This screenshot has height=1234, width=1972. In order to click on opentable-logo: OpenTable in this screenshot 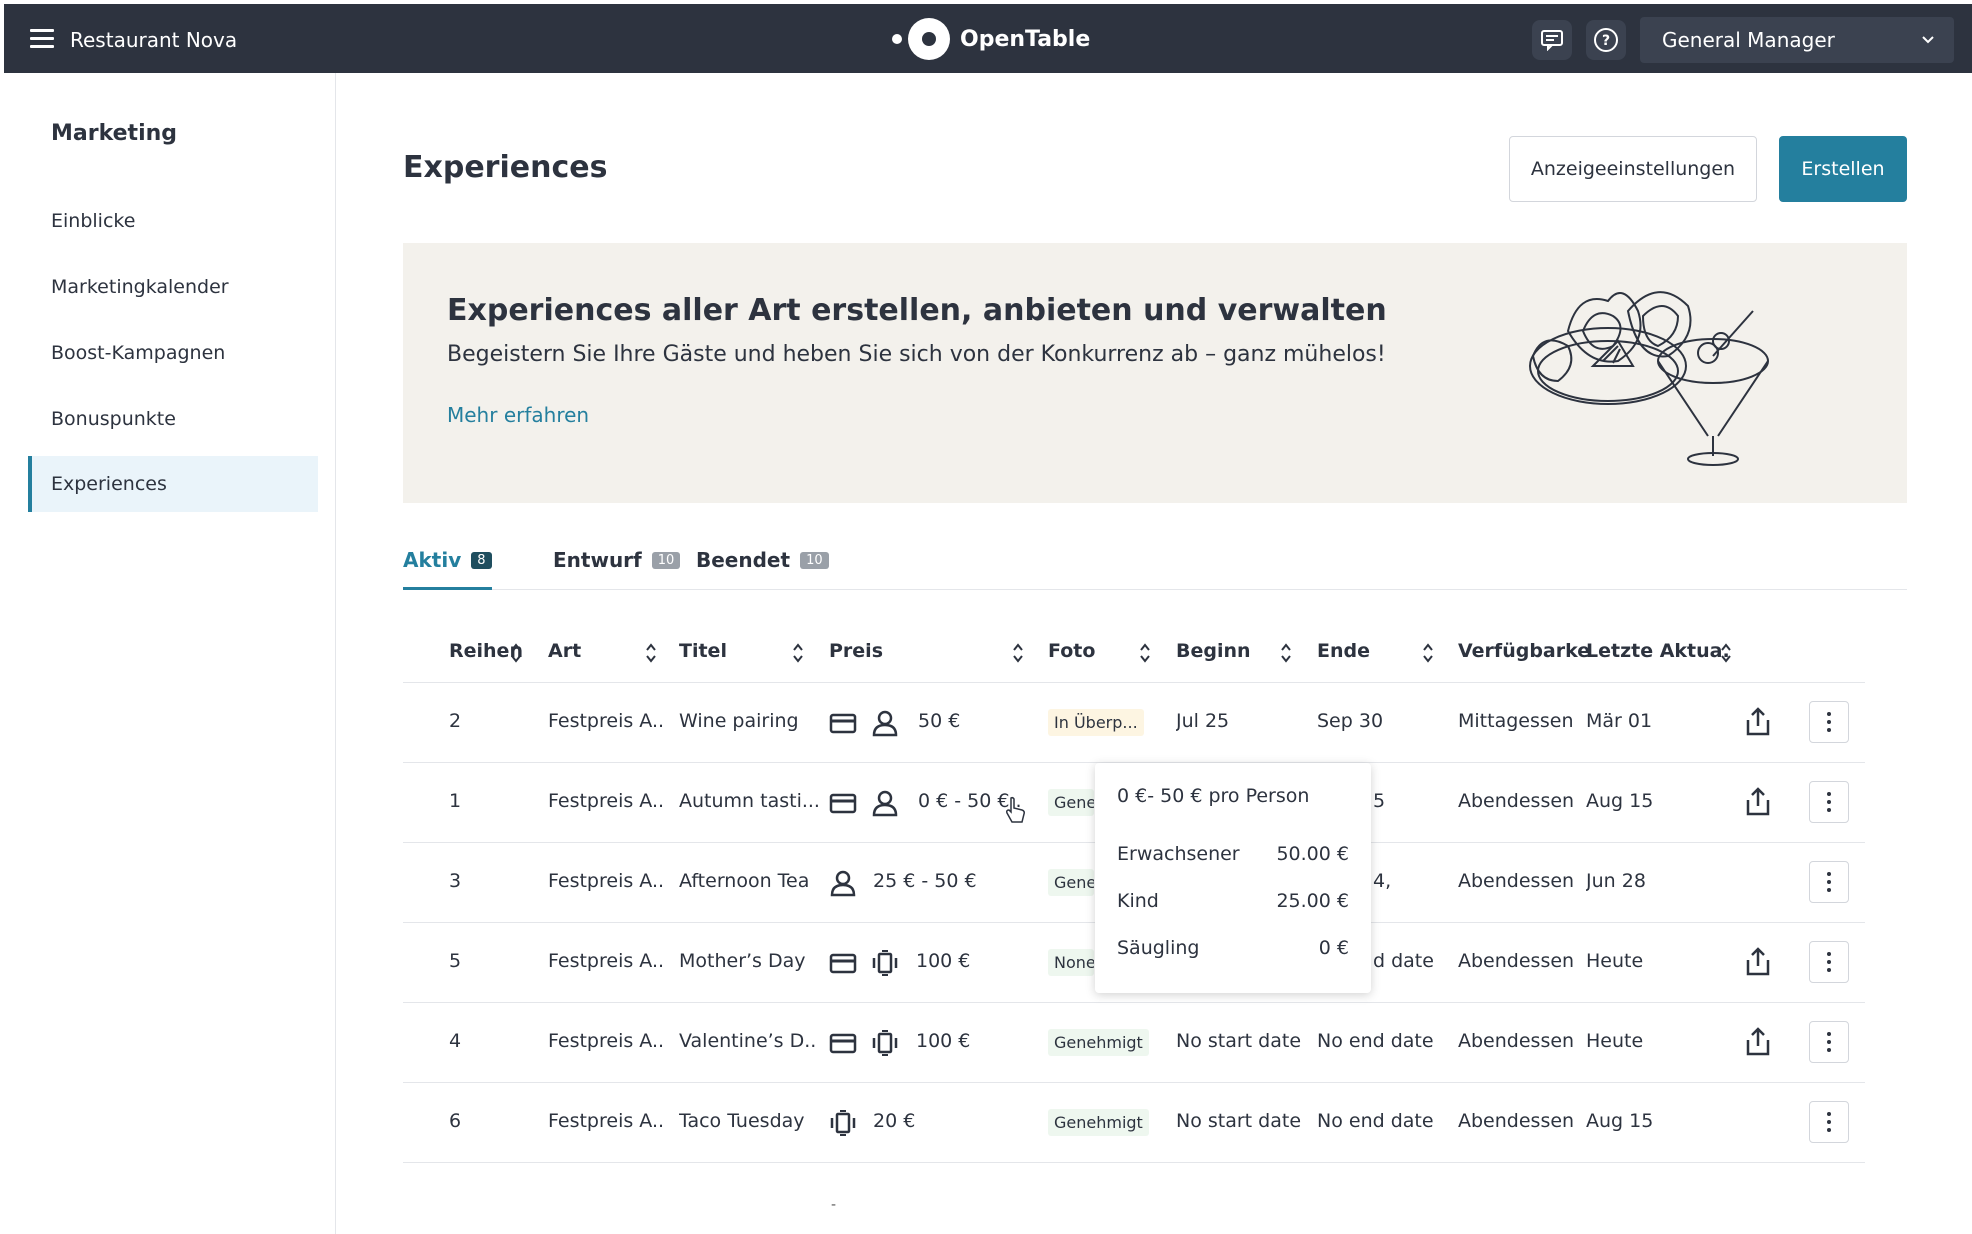, I will do `click(991, 39)`.